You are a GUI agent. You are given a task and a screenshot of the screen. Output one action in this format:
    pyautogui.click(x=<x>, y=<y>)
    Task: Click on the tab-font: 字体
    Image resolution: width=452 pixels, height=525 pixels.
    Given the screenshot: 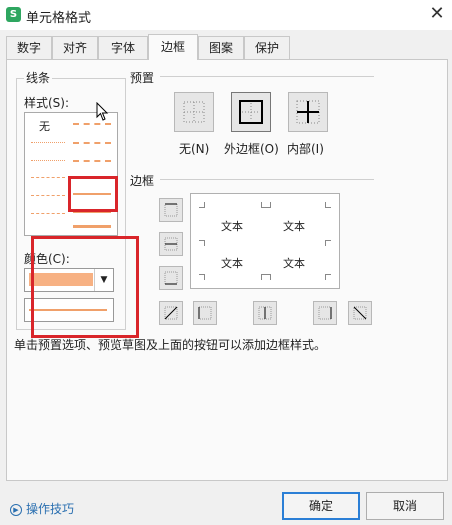 What is the action you would take?
    pyautogui.click(x=123, y=47)
    